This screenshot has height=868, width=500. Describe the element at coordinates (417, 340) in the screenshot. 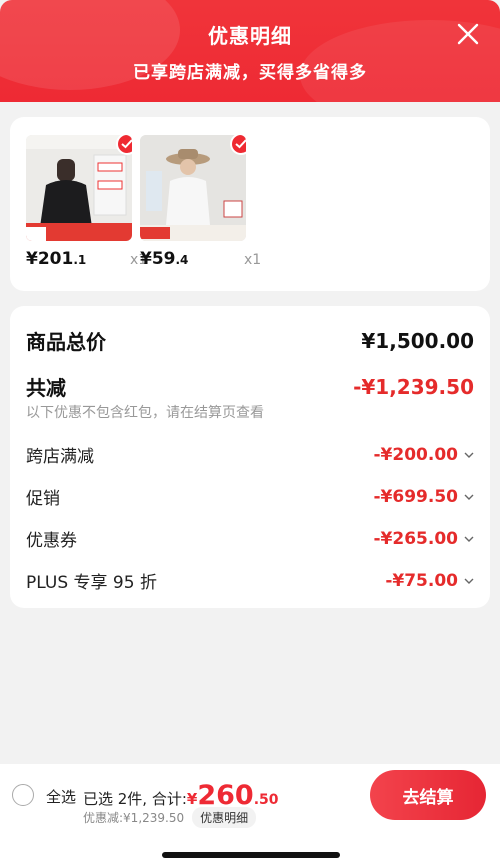

I see `total-price-value: ¥1,500.00` at that location.